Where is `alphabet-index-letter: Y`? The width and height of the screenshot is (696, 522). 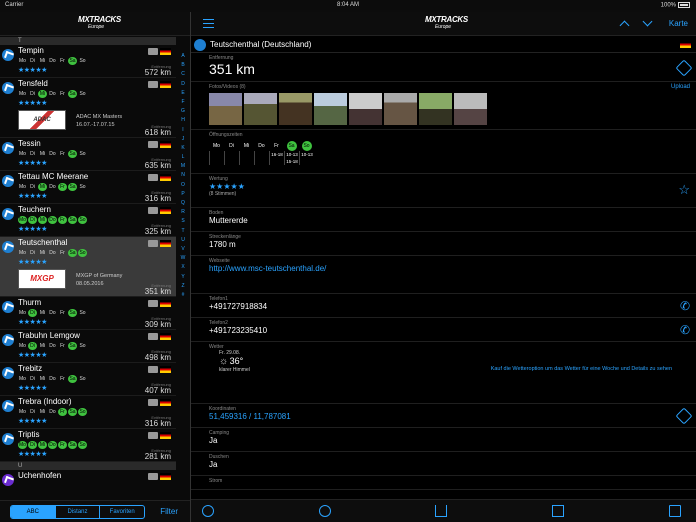
alphabet-index-letter: Y is located at coordinates (183, 277).